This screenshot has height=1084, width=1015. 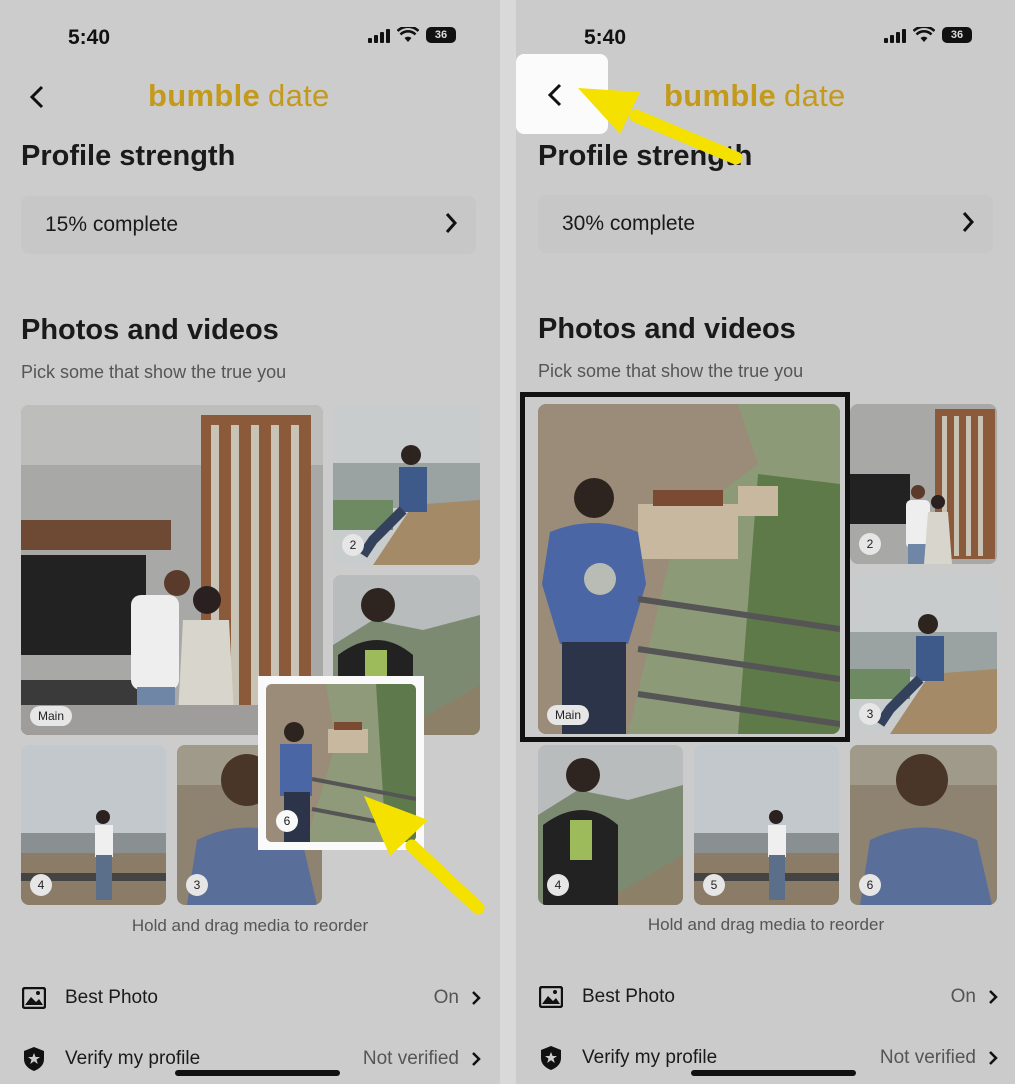 I want to click on progress-text: 15% complete, so click(x=112, y=224).